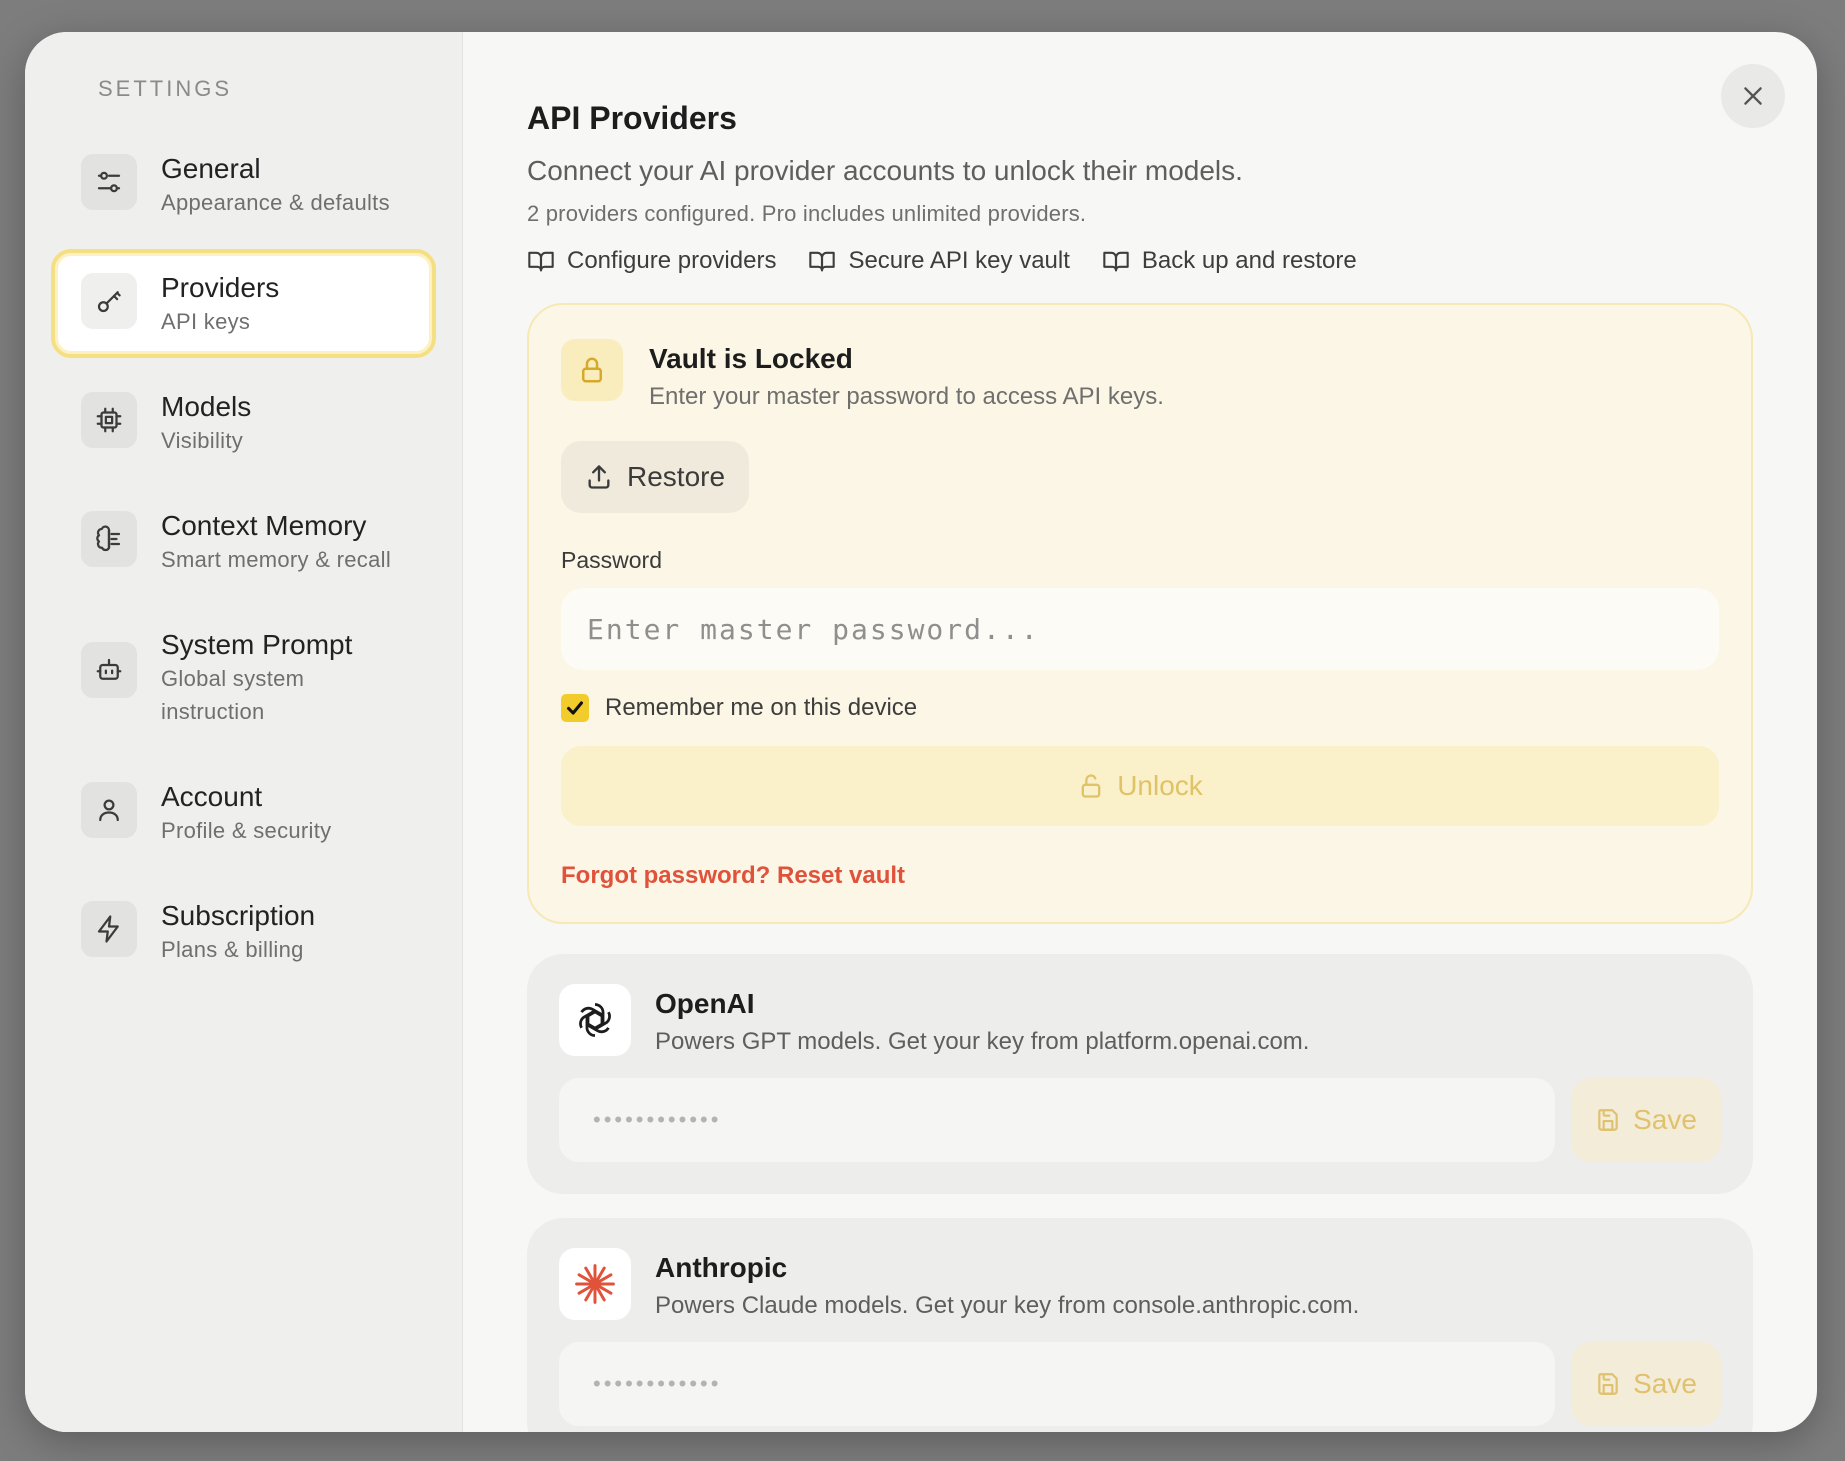 This screenshot has width=1845, height=1461. Describe the element at coordinates (264, 525) in the screenshot. I see `sidebar-item-title: Context Memory` at that location.